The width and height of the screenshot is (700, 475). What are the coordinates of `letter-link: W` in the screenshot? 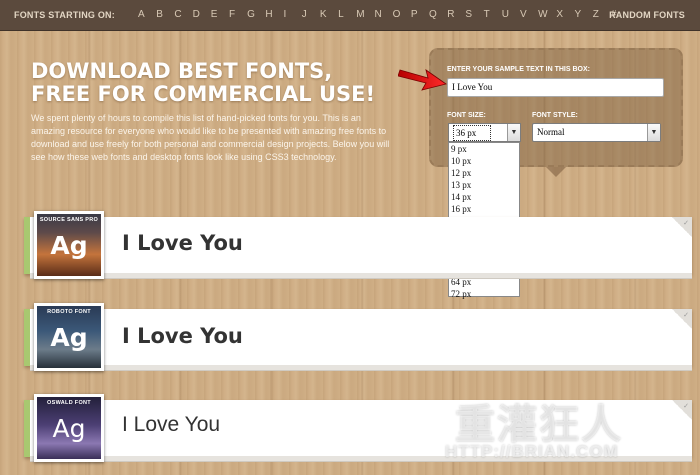 It's located at (547, 14).